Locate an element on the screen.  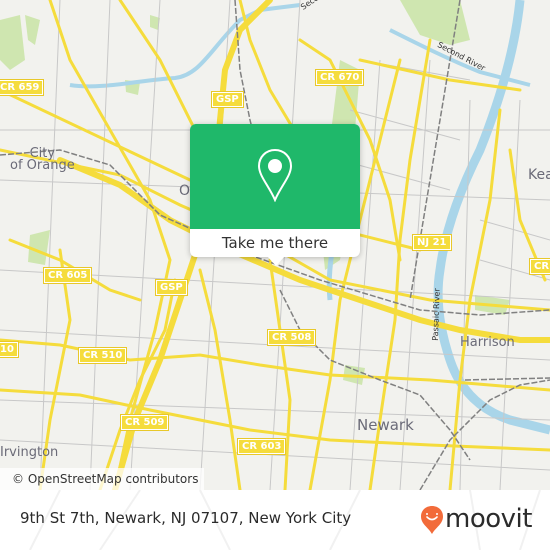
road-shield-cr-508: CR 508 is located at coordinates (291, 337).